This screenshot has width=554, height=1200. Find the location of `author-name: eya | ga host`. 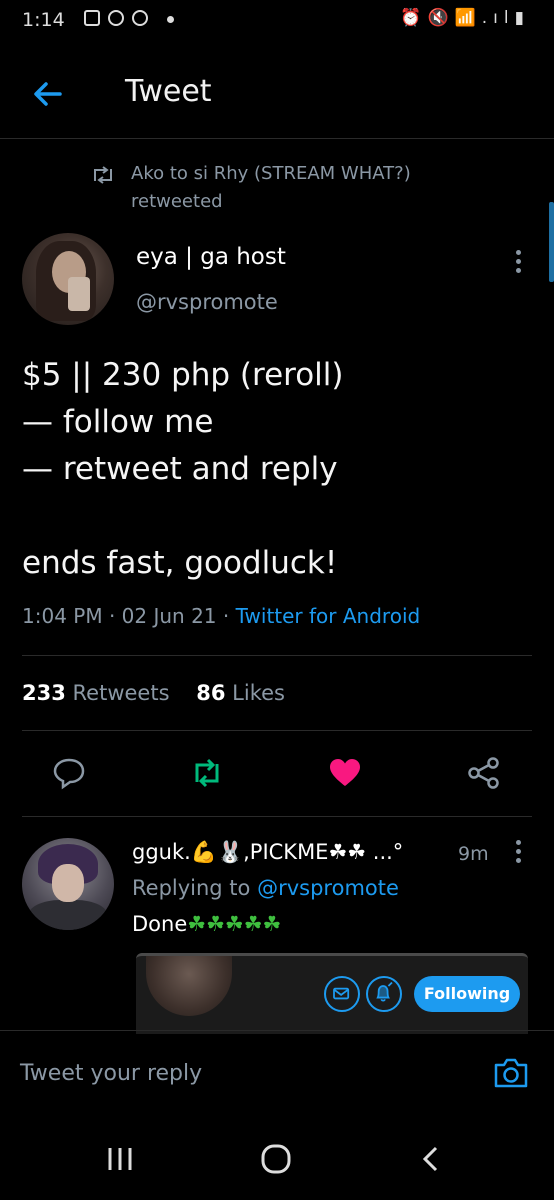

author-name: eya | ga host is located at coordinates (211, 257).